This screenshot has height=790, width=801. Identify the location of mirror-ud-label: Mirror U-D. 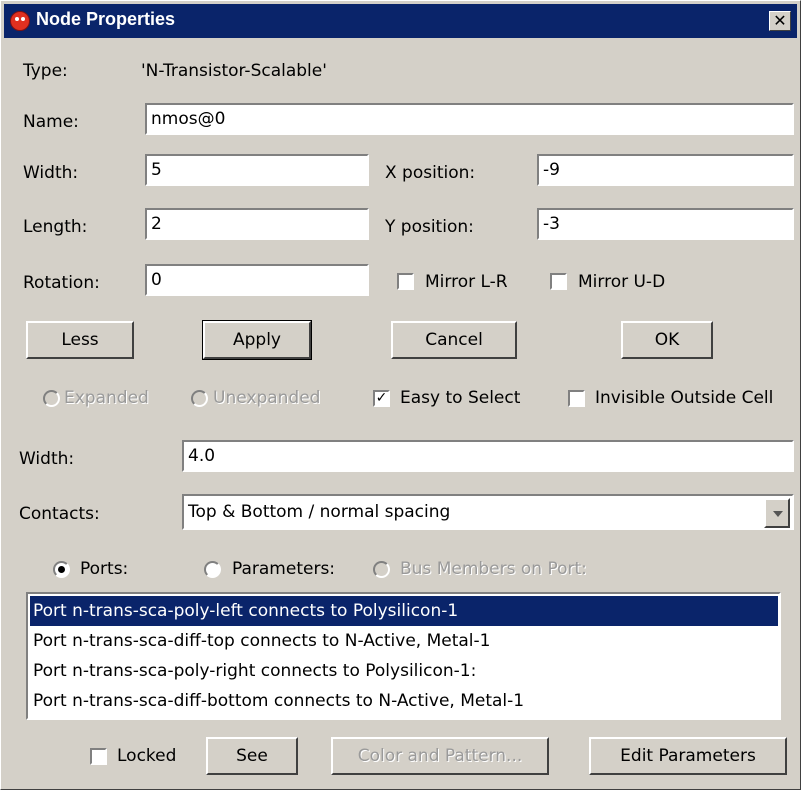
(622, 282).